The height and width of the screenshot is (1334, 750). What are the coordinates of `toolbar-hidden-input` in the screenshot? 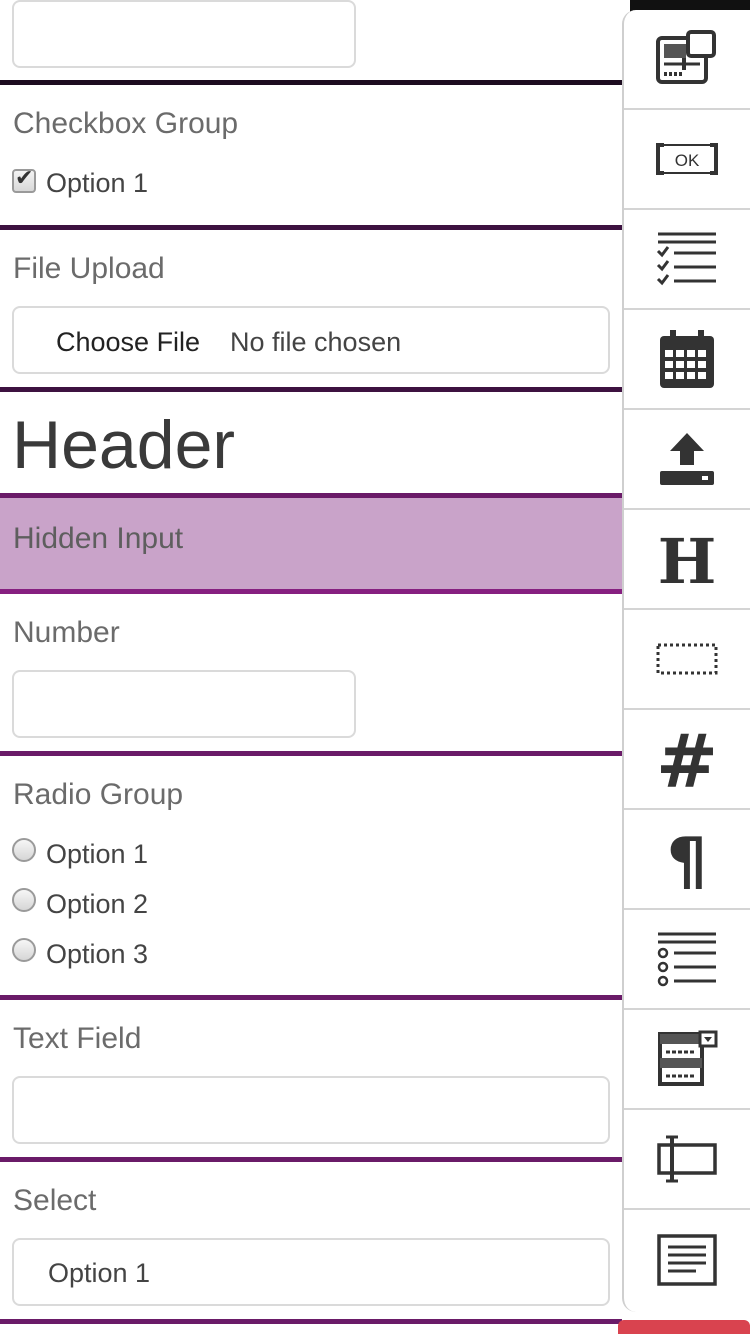 It's located at (687, 660).